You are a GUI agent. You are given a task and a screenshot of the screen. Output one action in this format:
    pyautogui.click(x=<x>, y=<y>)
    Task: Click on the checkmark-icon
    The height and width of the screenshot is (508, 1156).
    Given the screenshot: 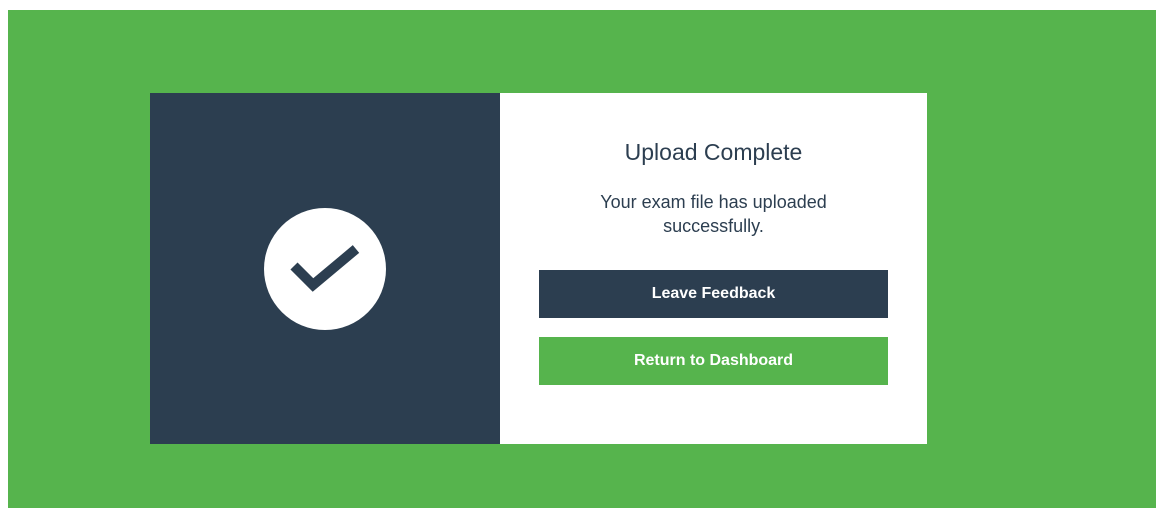 What is the action you would take?
    pyautogui.click(x=325, y=268)
    